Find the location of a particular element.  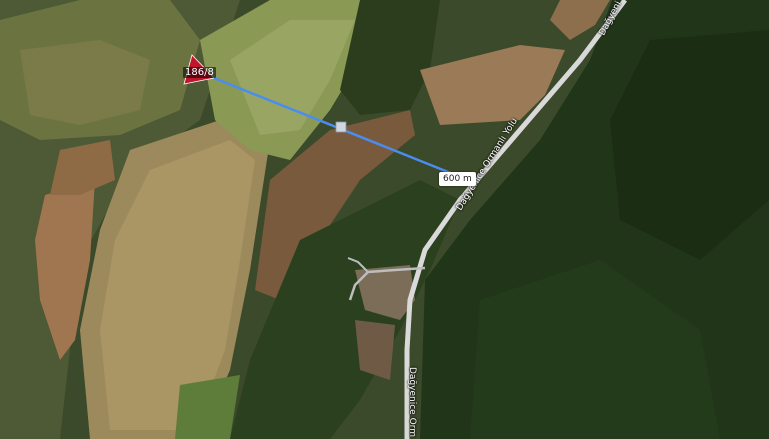

road-label-south: Dağyenice Orm is located at coordinates (412, 402).